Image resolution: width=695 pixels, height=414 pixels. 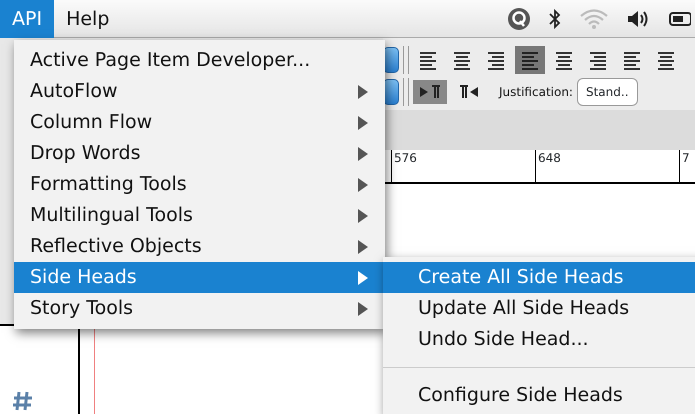 What do you see at coordinates (199, 122) in the screenshot?
I see `menu-item: Column Flow` at bounding box center [199, 122].